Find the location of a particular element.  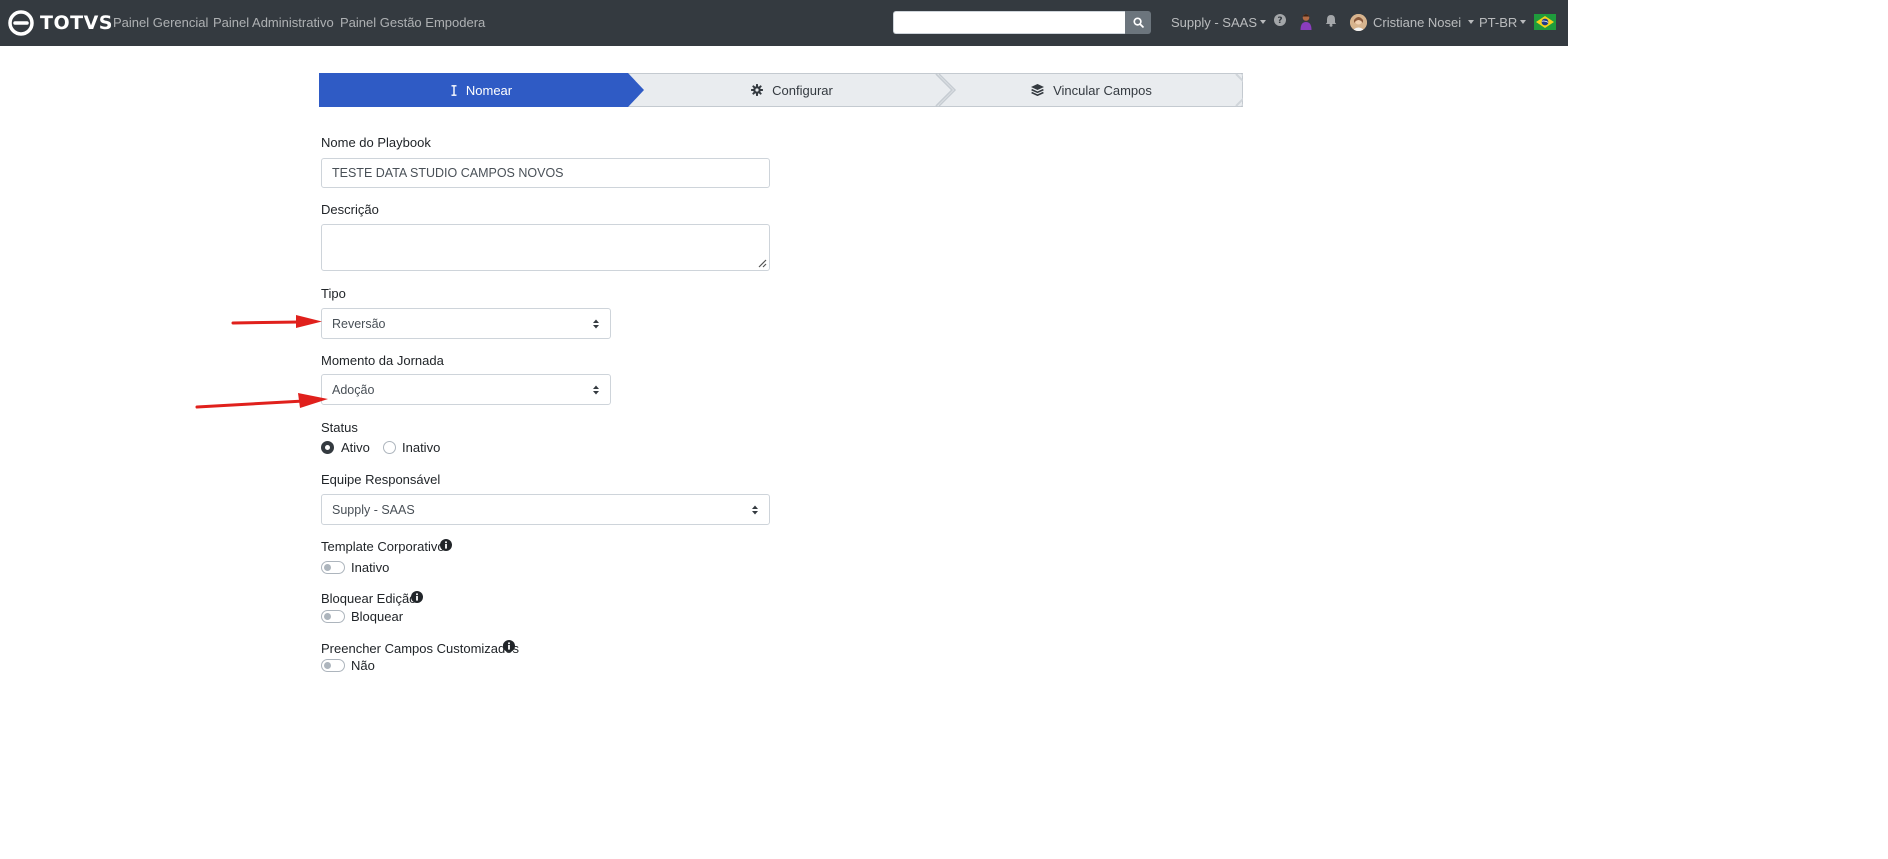

arrow-to-momento is located at coordinates (261, 401).